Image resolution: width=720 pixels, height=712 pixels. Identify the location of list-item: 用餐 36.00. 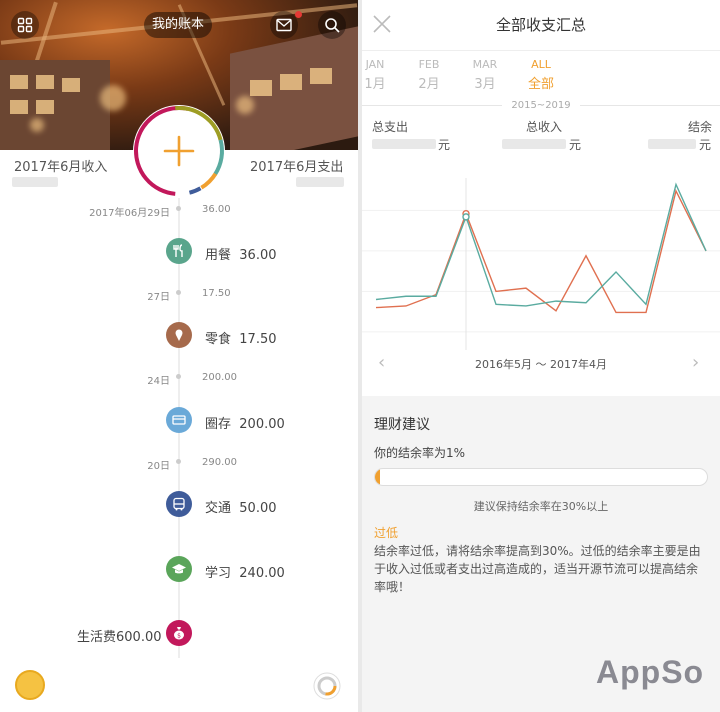
(241, 253).